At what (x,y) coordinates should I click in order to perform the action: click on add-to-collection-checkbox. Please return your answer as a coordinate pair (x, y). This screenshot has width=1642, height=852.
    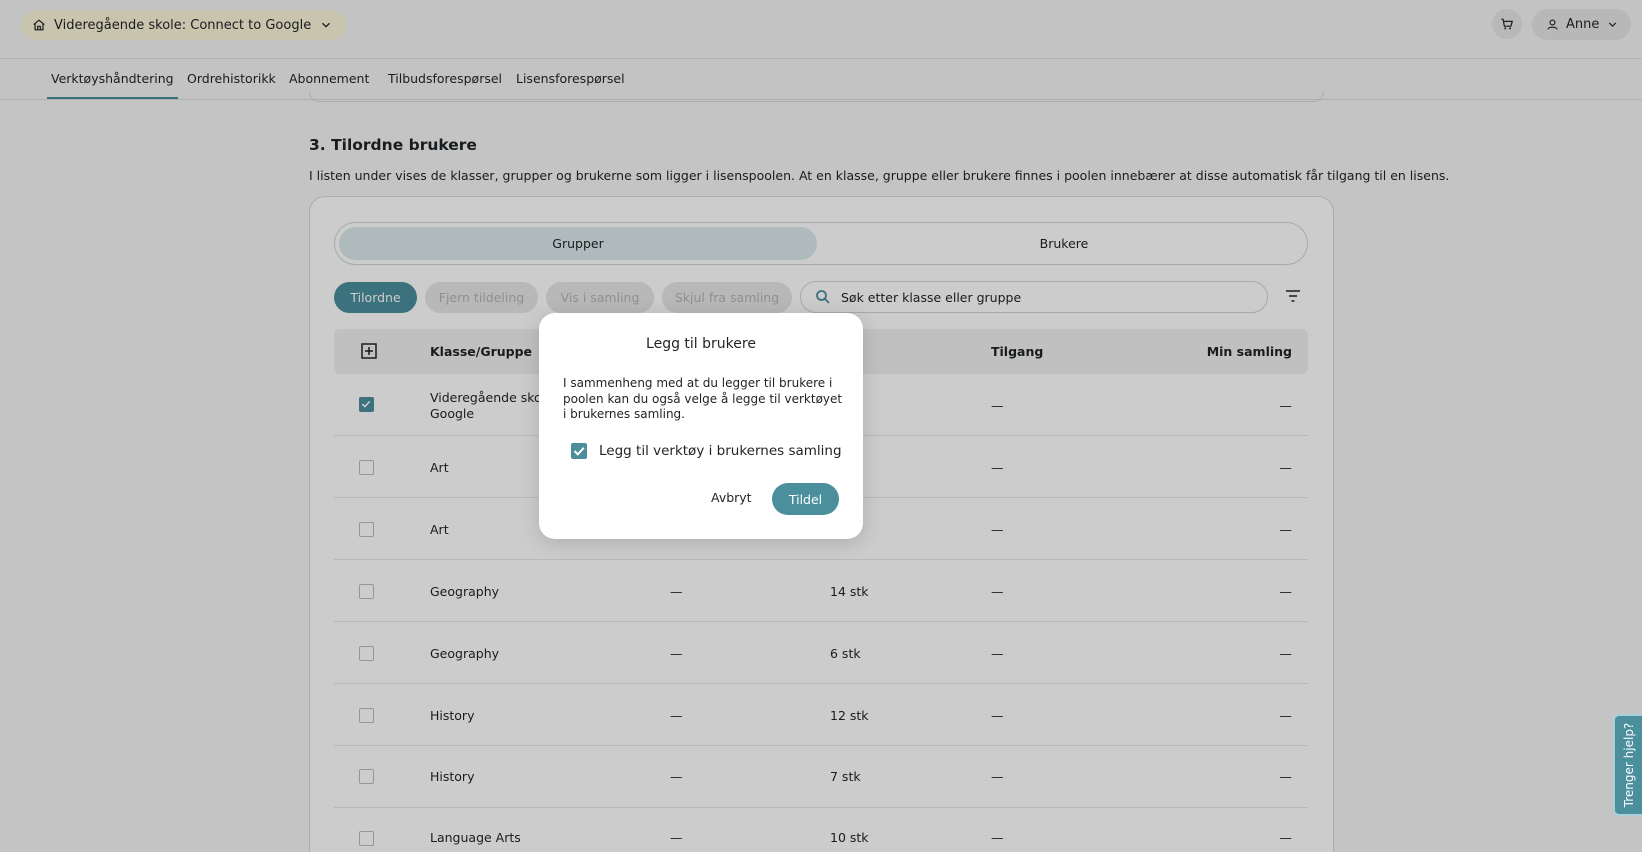
    Looking at the image, I should click on (579, 451).